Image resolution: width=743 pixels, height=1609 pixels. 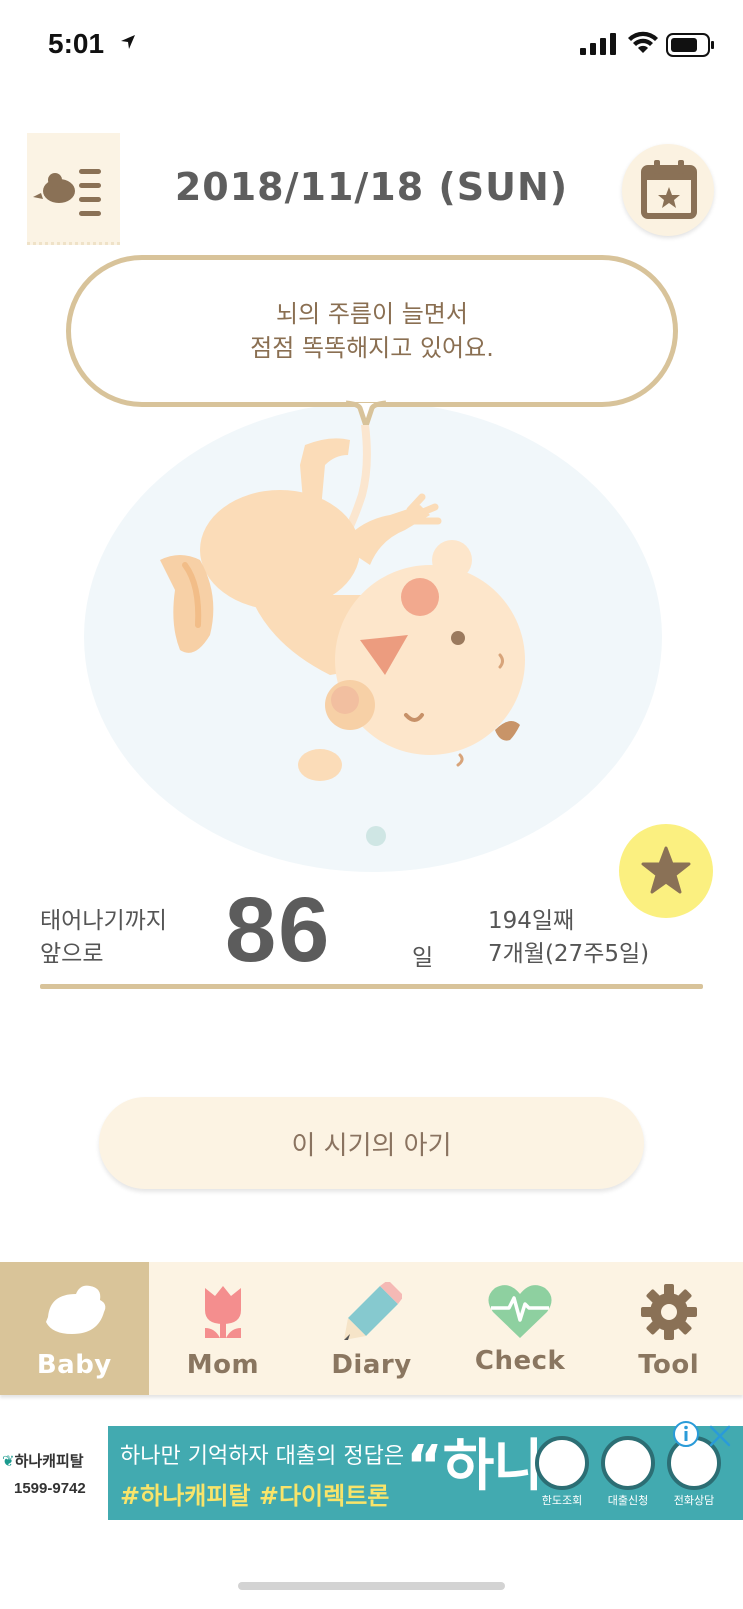 I want to click on menu-button, so click(x=73, y=189).